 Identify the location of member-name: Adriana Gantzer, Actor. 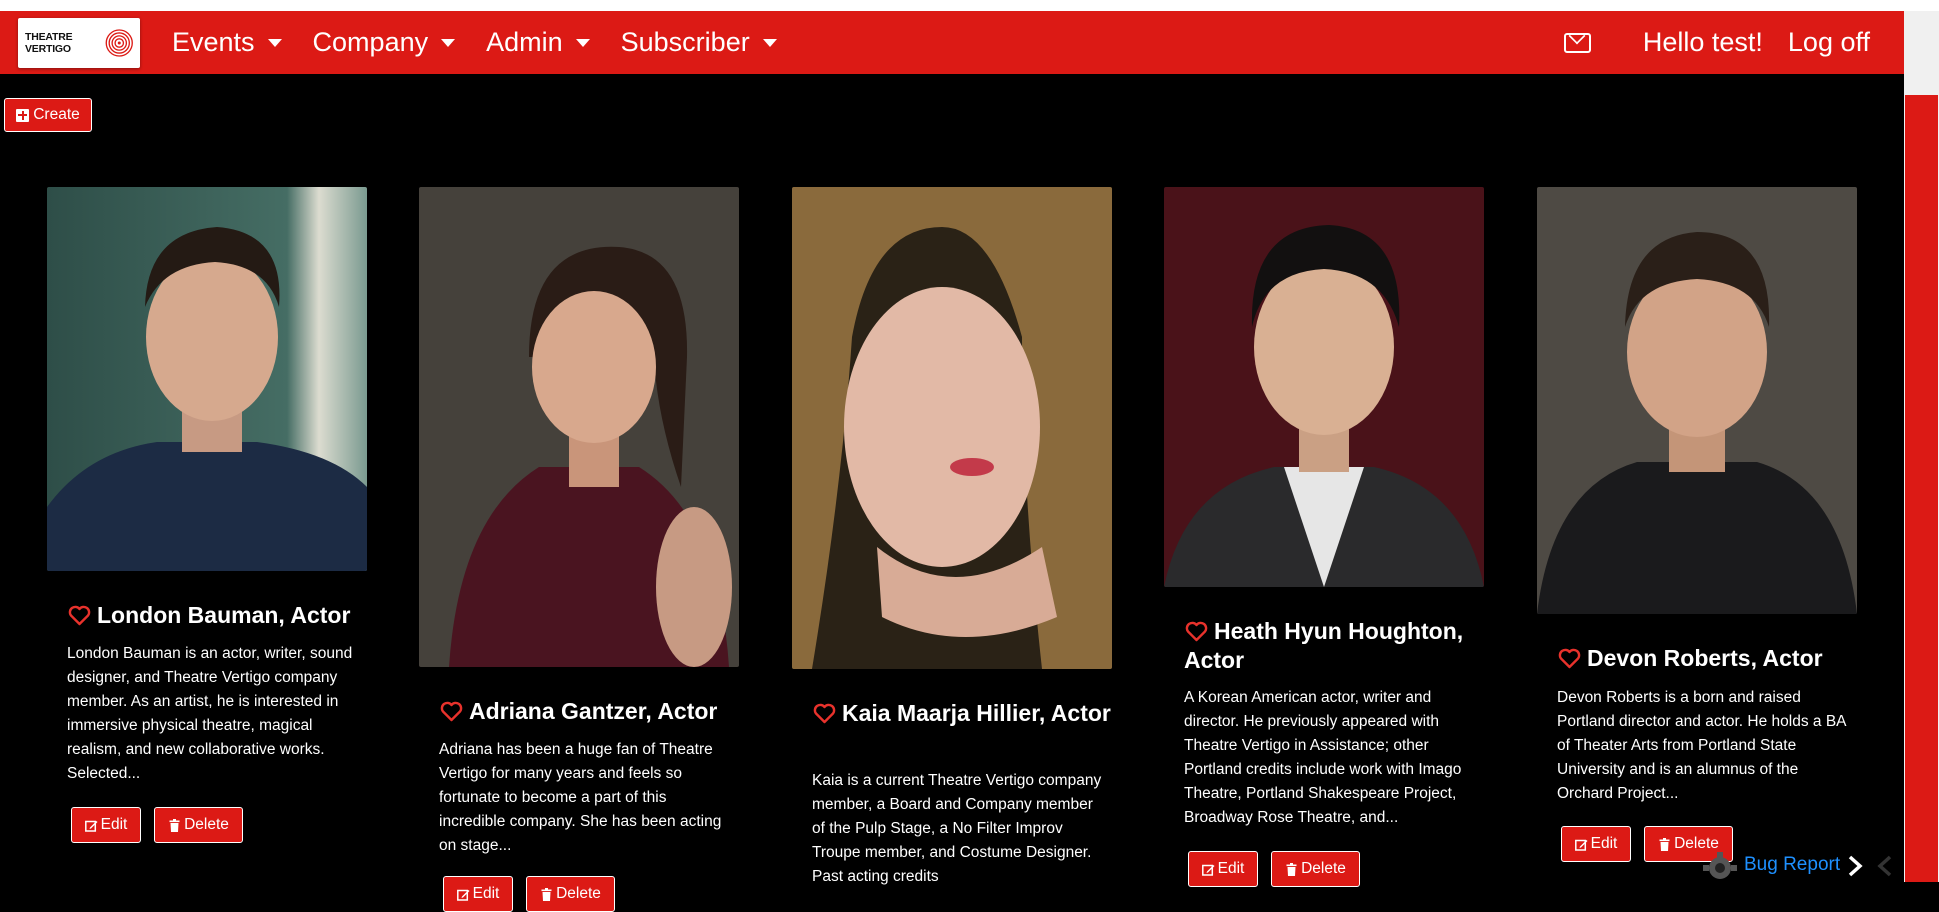
(589, 711).